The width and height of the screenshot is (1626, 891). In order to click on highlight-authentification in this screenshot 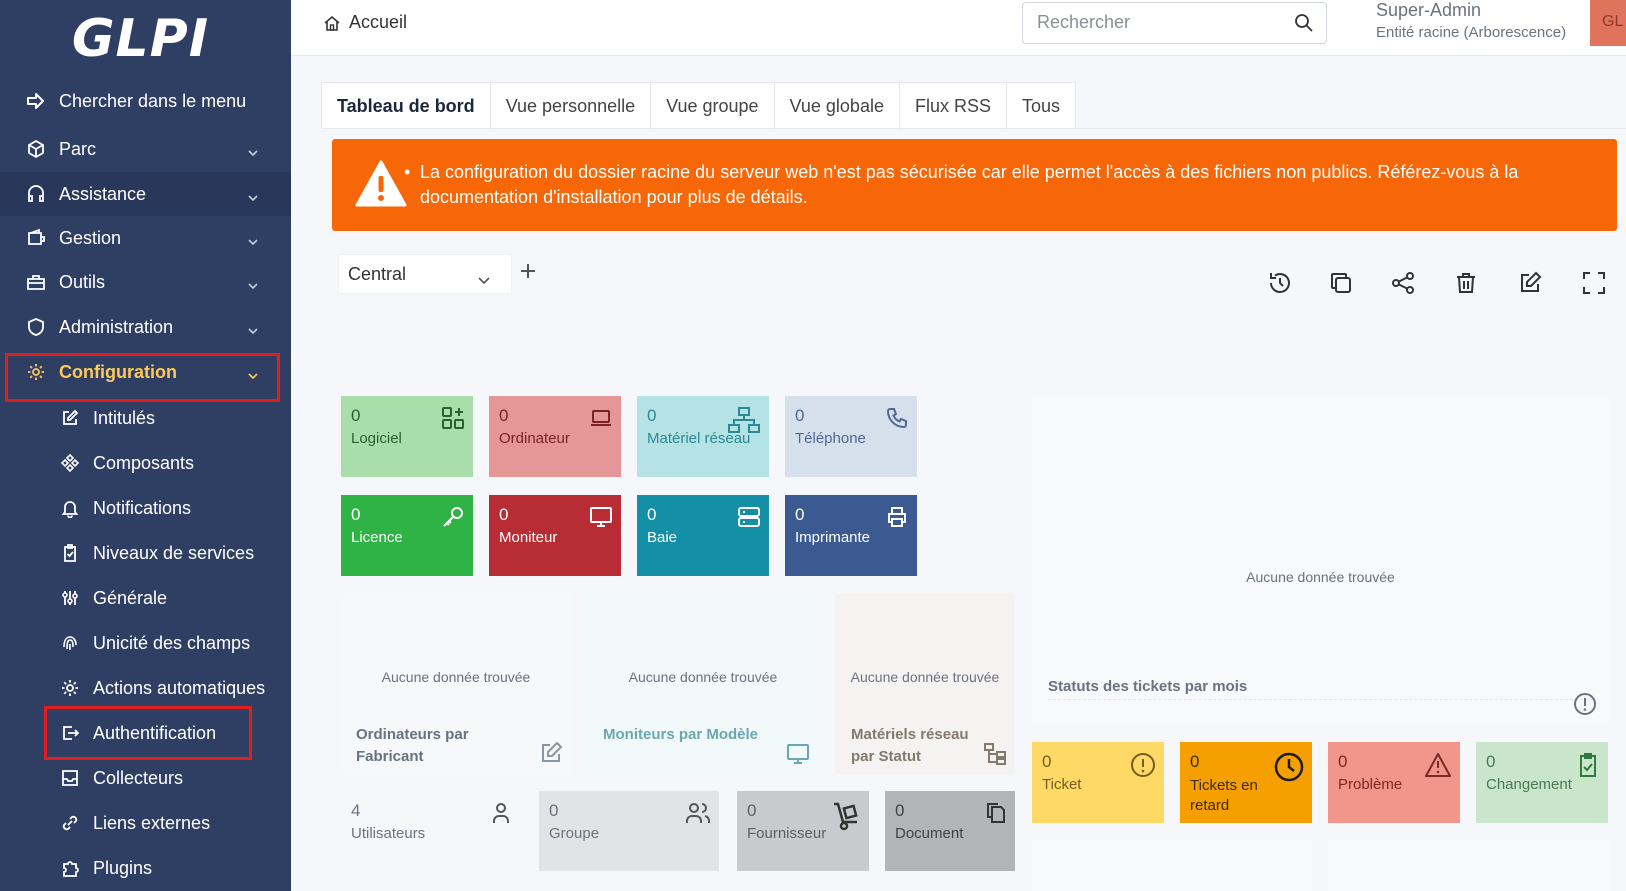, I will do `click(148, 733)`.